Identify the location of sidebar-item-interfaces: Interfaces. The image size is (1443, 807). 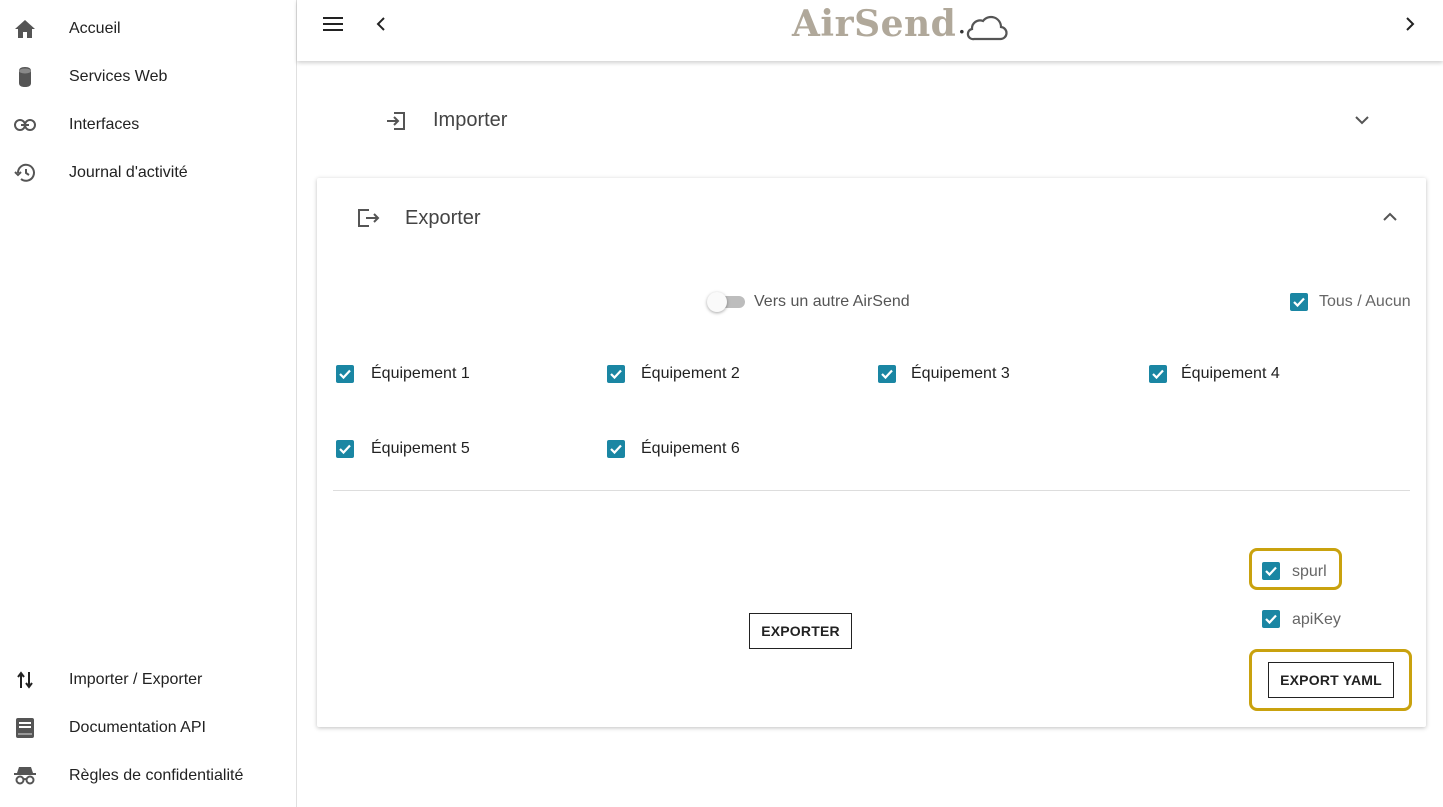
(148, 125).